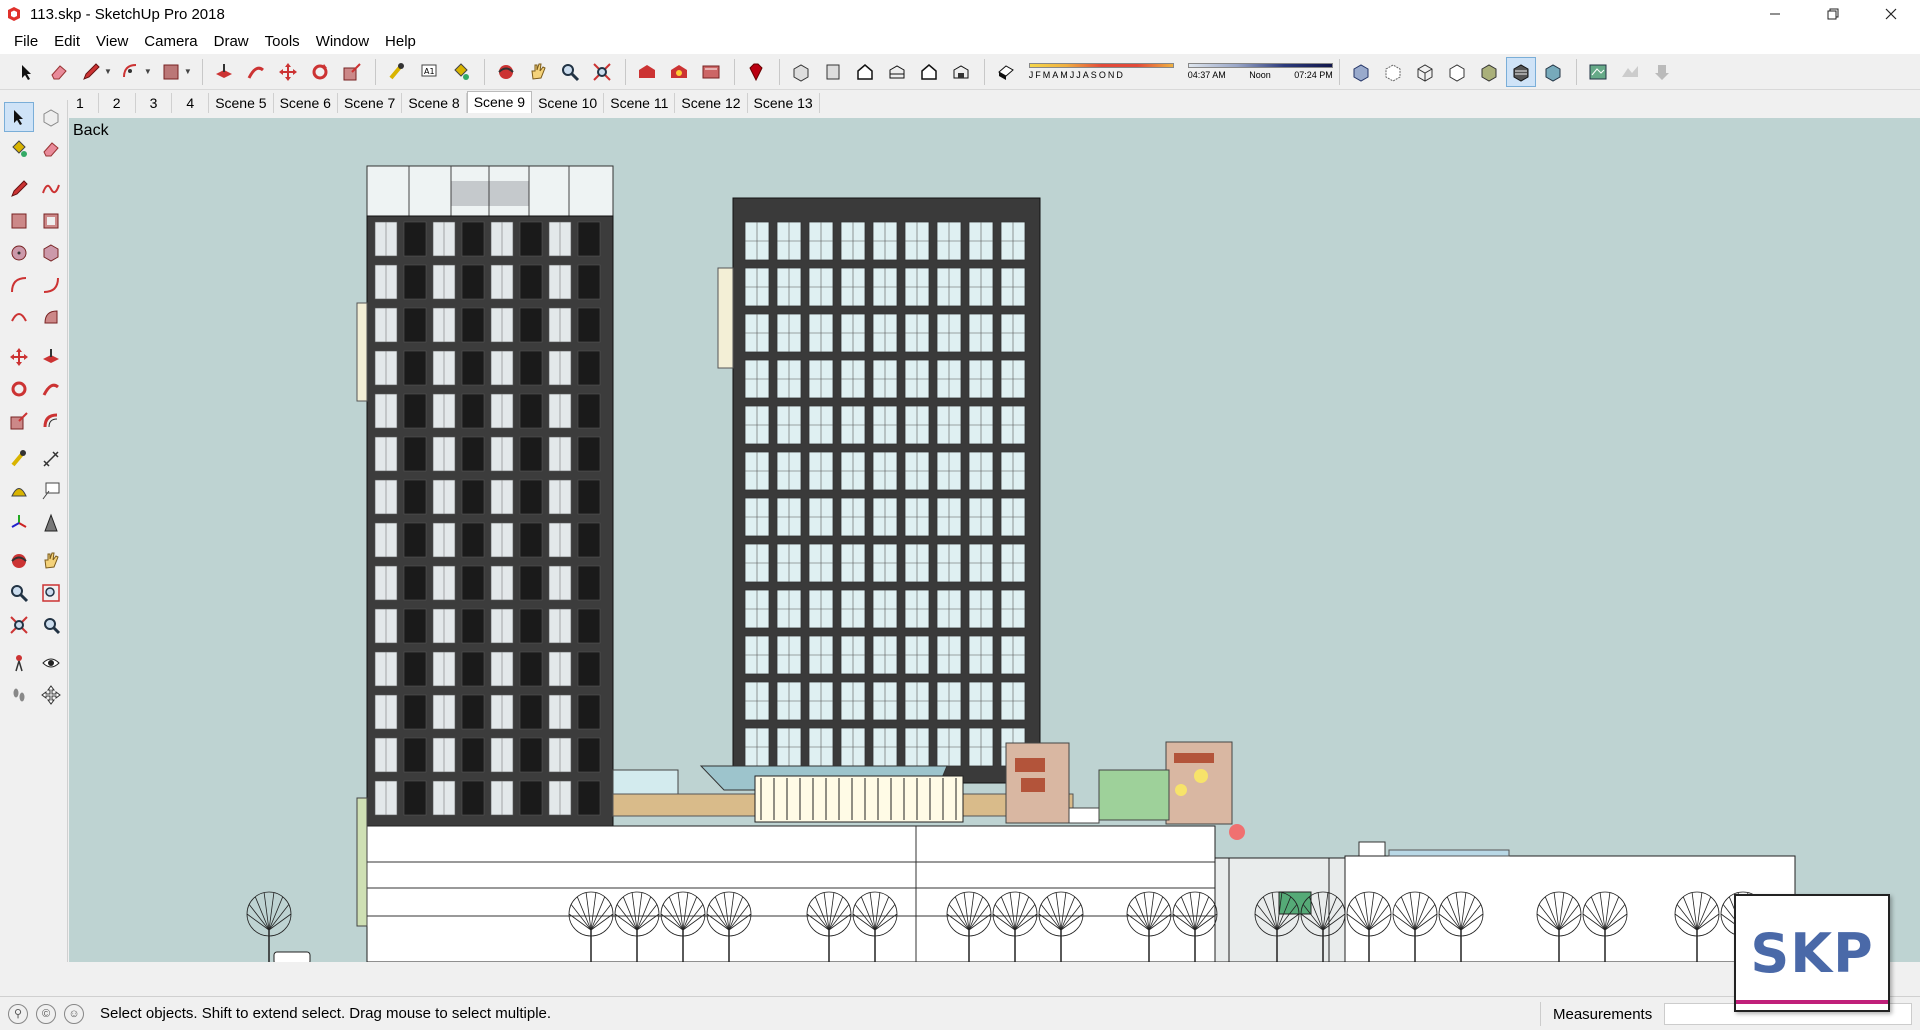  I want to click on hidden-line-button, so click(1457, 72).